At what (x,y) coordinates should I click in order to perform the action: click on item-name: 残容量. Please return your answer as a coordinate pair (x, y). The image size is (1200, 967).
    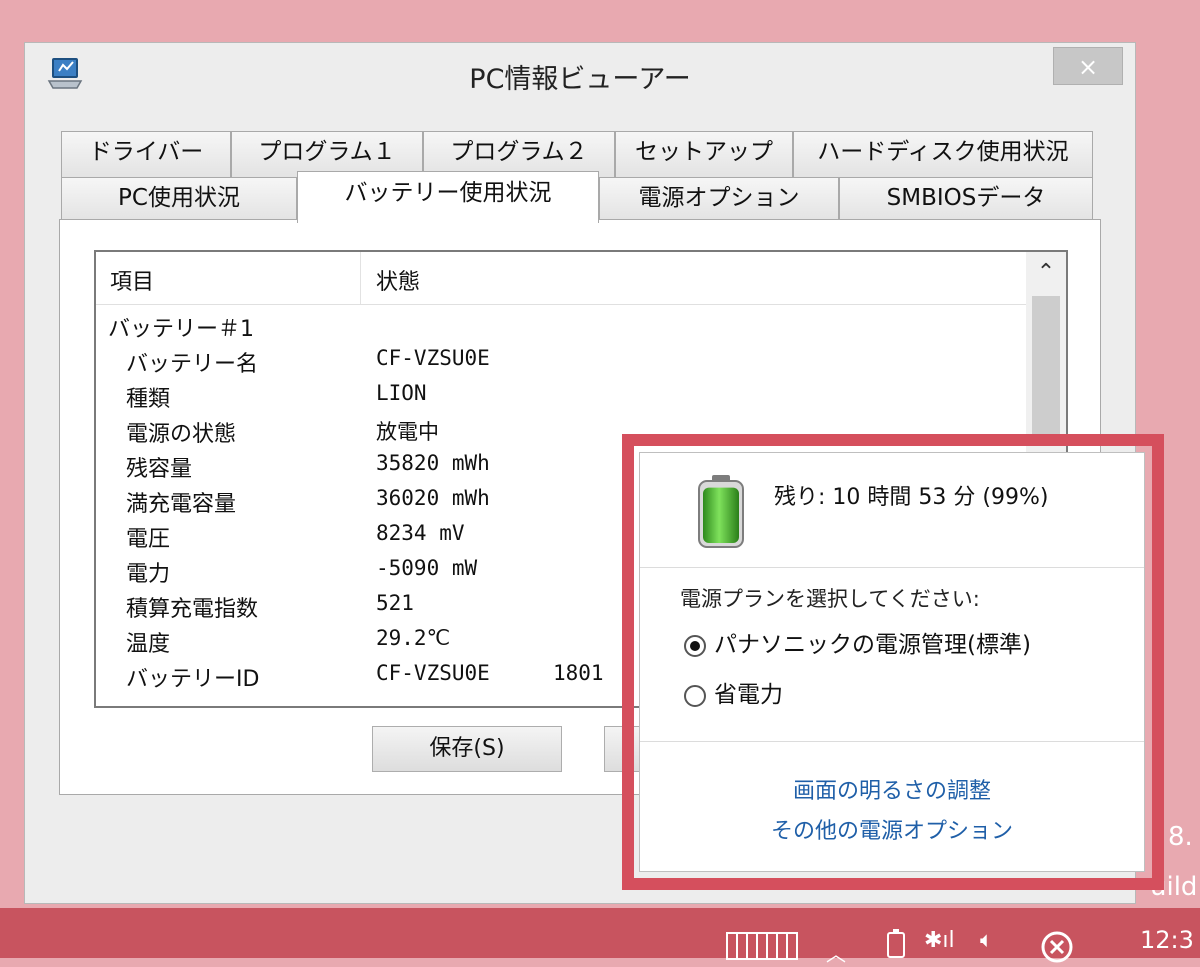
    Looking at the image, I should click on (159, 469).